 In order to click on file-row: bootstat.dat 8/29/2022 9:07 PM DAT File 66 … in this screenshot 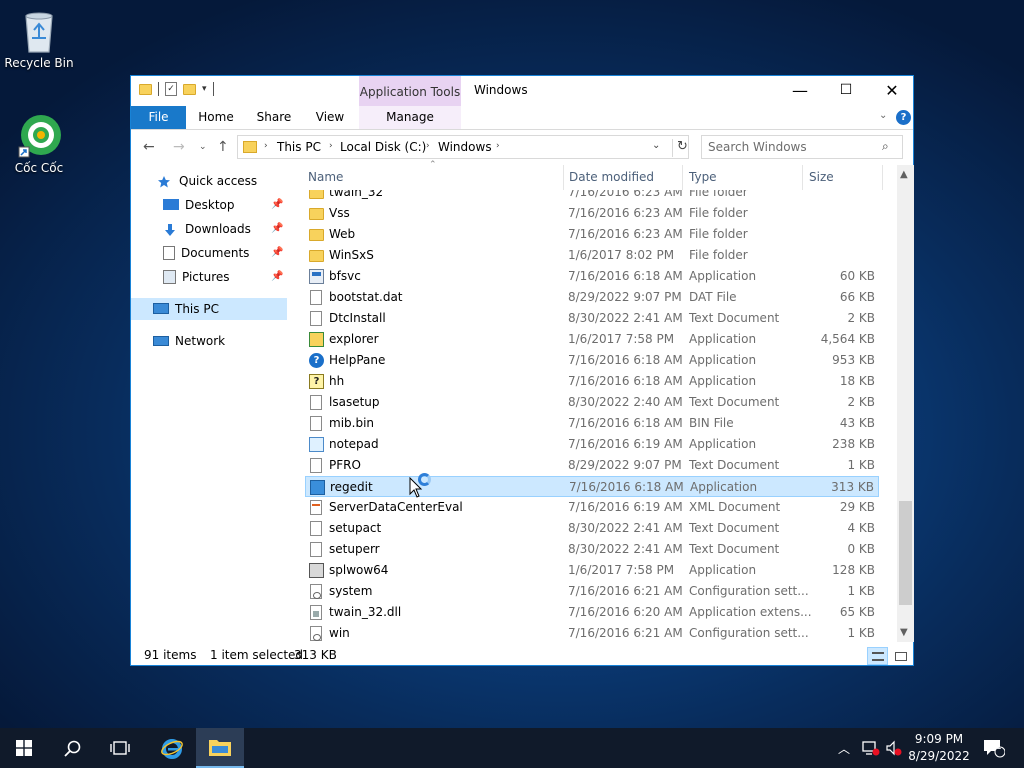, I will do `click(592, 297)`.